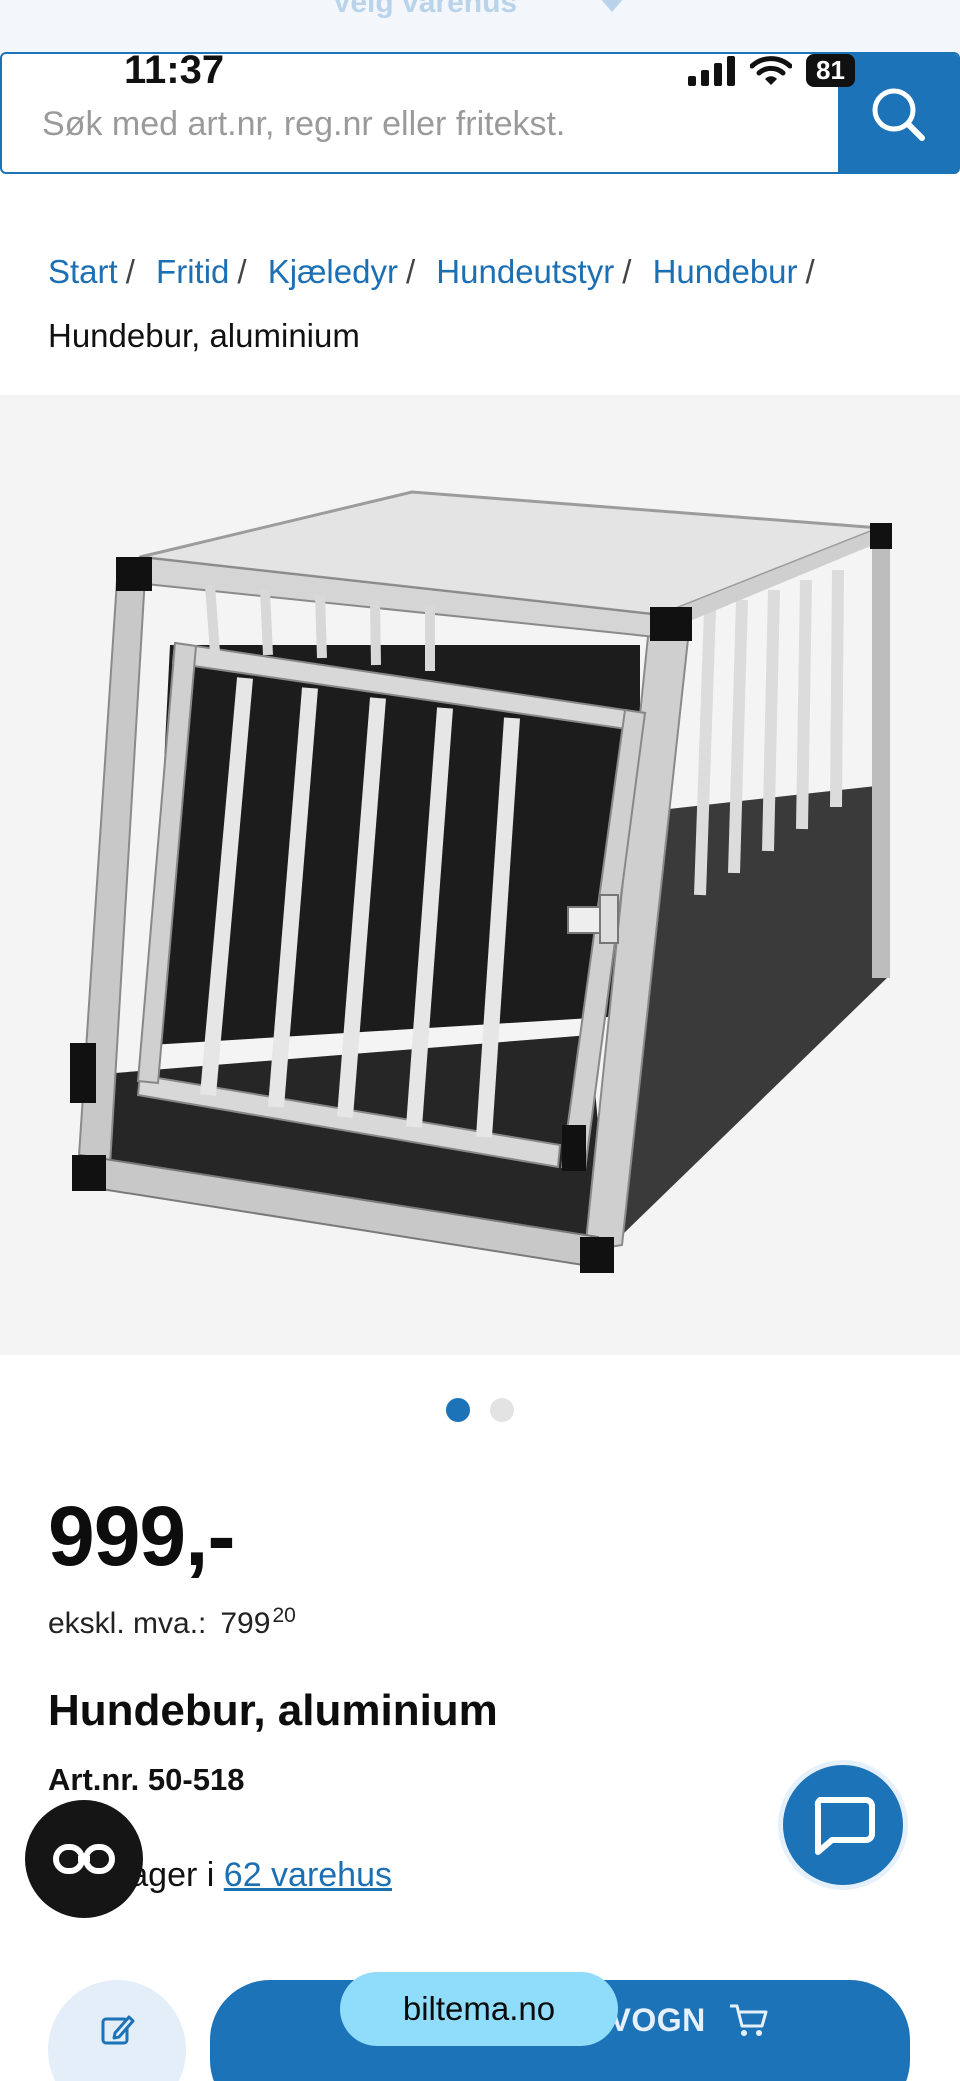  What do you see at coordinates (273, 1710) in the screenshot?
I see `product-title: Hundebur, aluminium` at bounding box center [273, 1710].